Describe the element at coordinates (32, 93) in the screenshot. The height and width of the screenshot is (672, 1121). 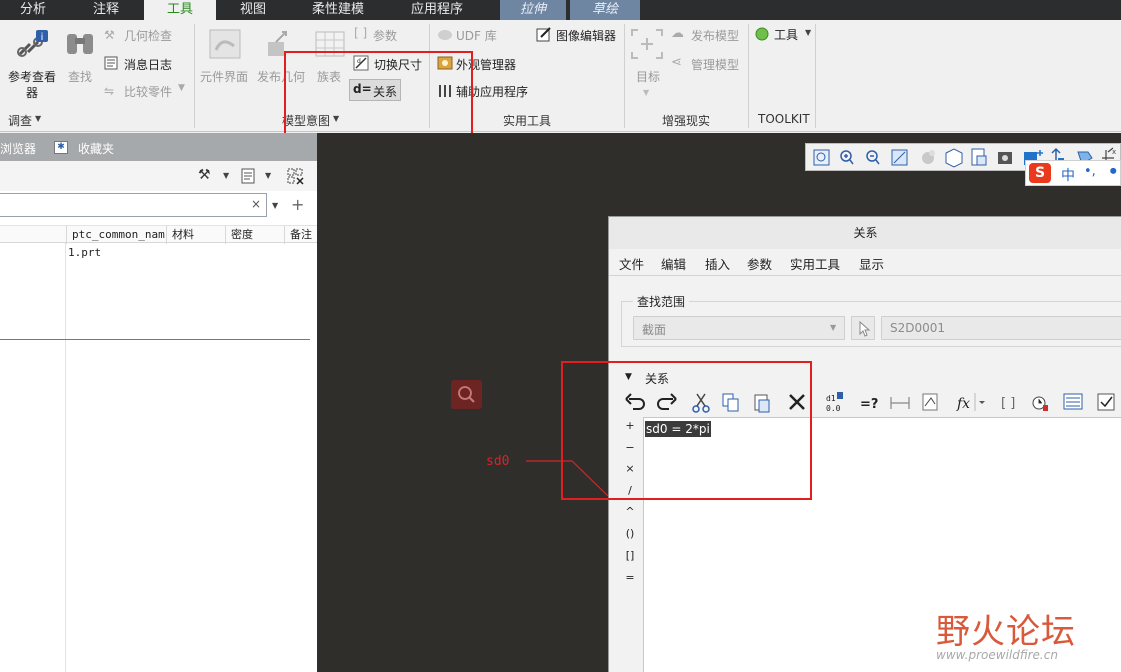
I see `reference-viewer-label-2: 器` at that location.